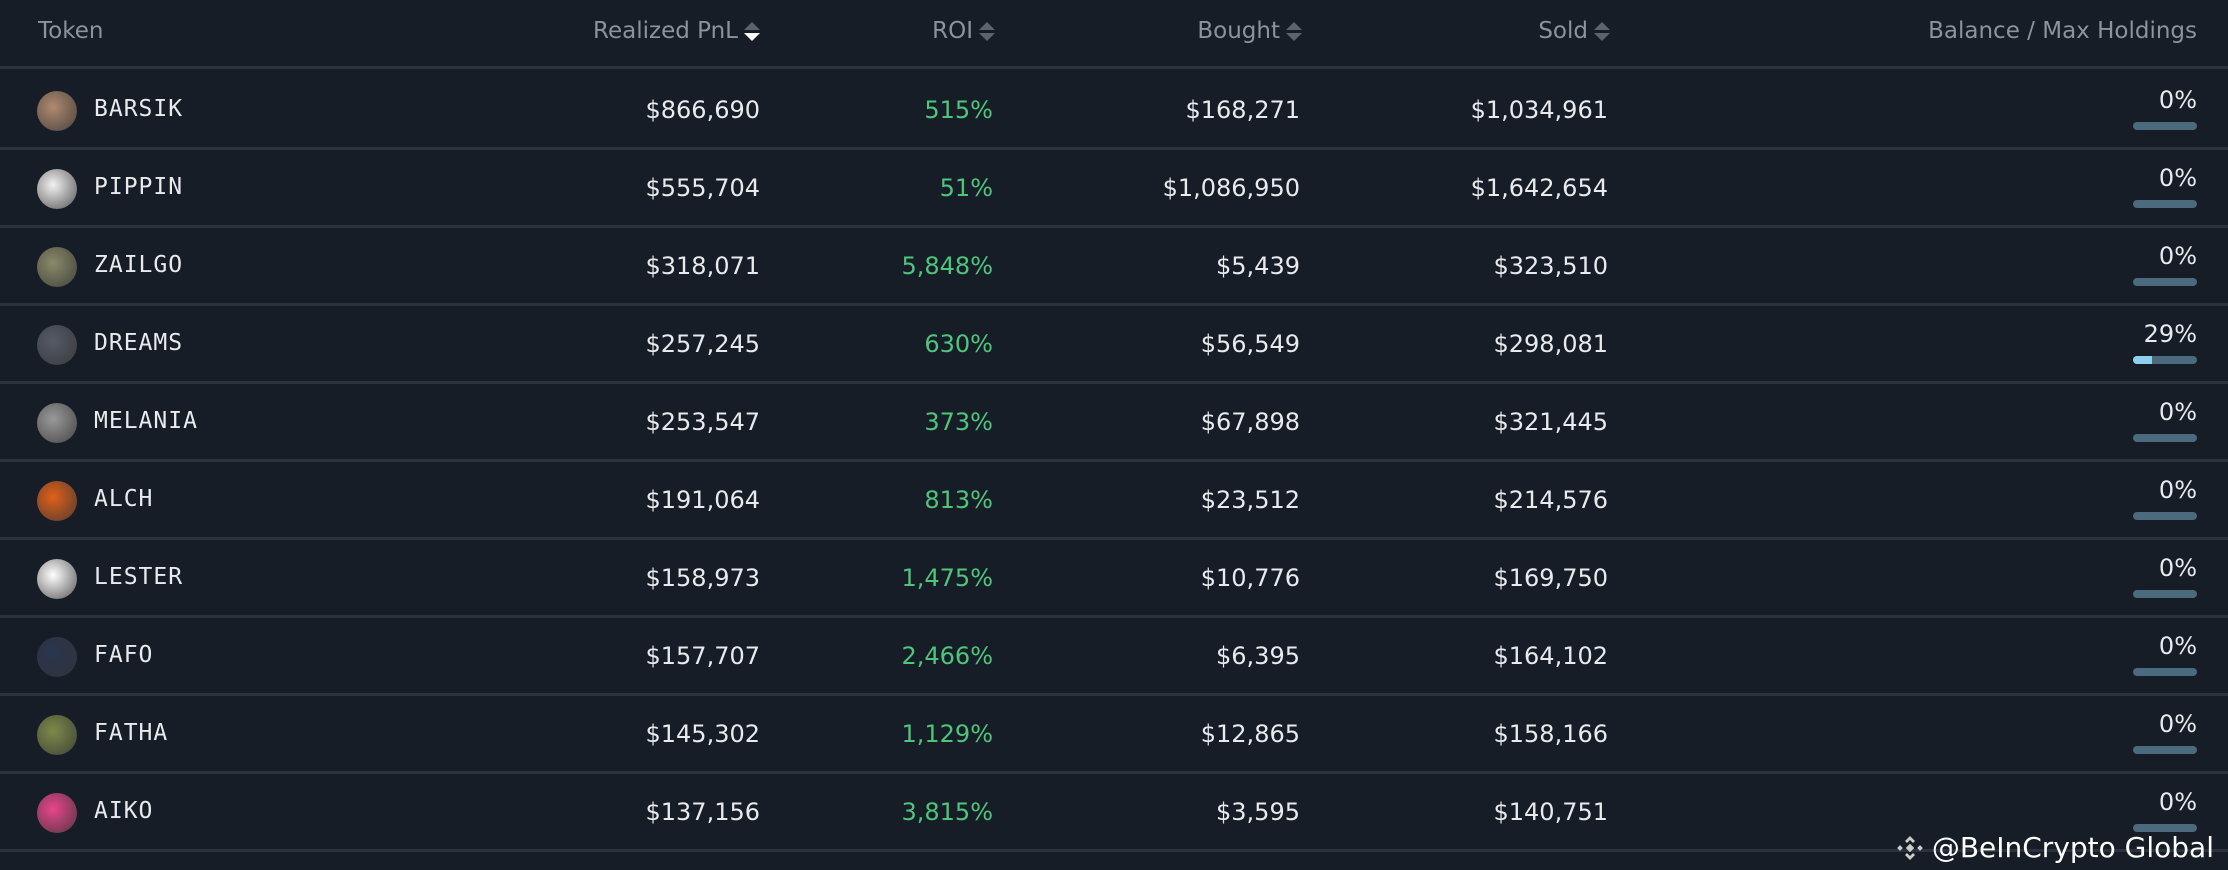 The width and height of the screenshot is (2228, 870). What do you see at coordinates (1258, 656) in the screenshot?
I see `bought: $6,395` at bounding box center [1258, 656].